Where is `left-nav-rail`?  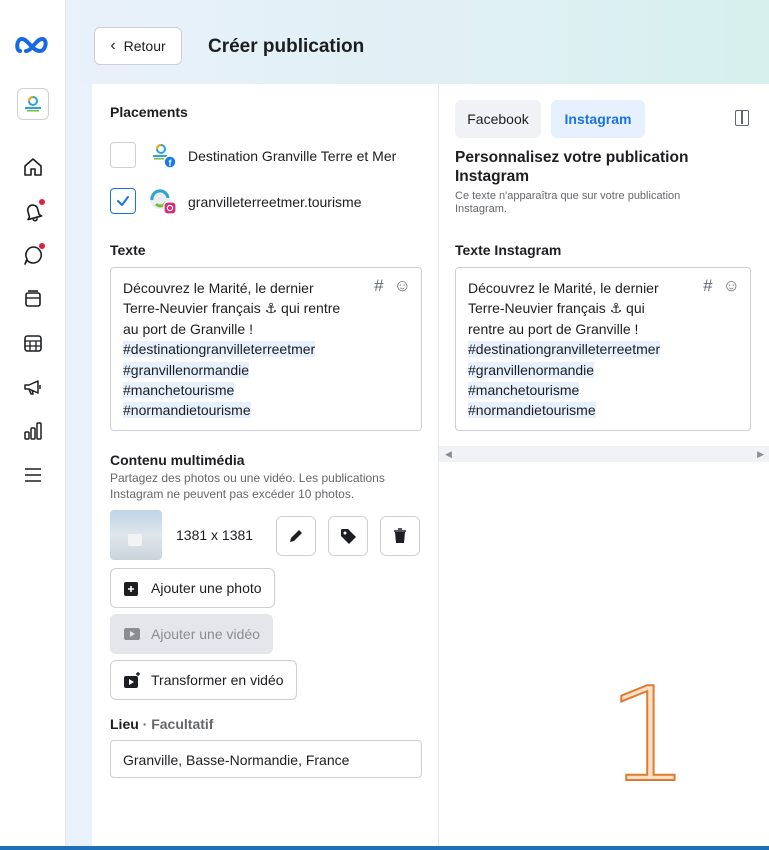 left-nav-rail is located at coordinates (33, 423).